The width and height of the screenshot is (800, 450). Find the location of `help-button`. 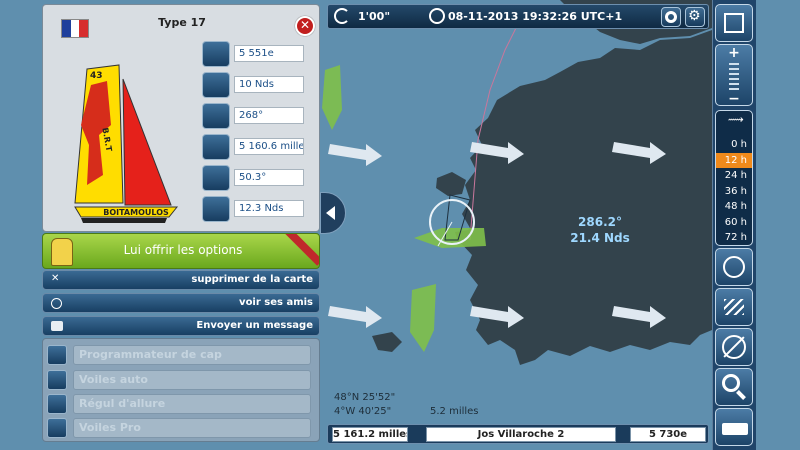

help-button is located at coordinates (671, 17).